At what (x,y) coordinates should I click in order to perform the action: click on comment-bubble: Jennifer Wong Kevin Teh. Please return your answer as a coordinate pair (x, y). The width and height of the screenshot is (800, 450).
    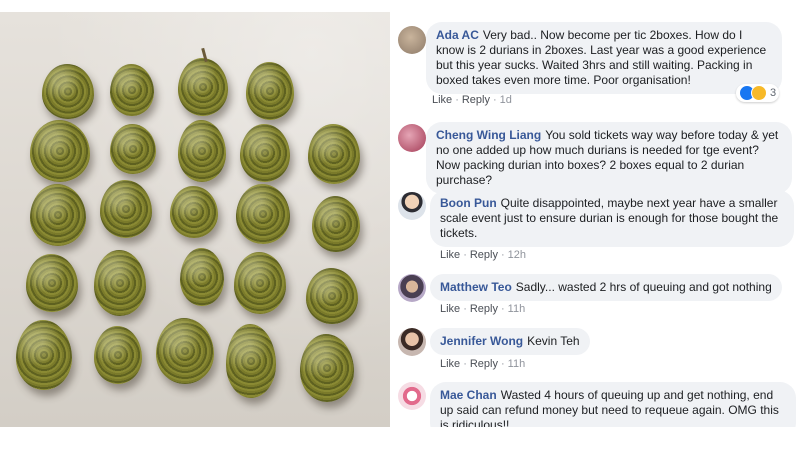
    Looking at the image, I should click on (510, 341).